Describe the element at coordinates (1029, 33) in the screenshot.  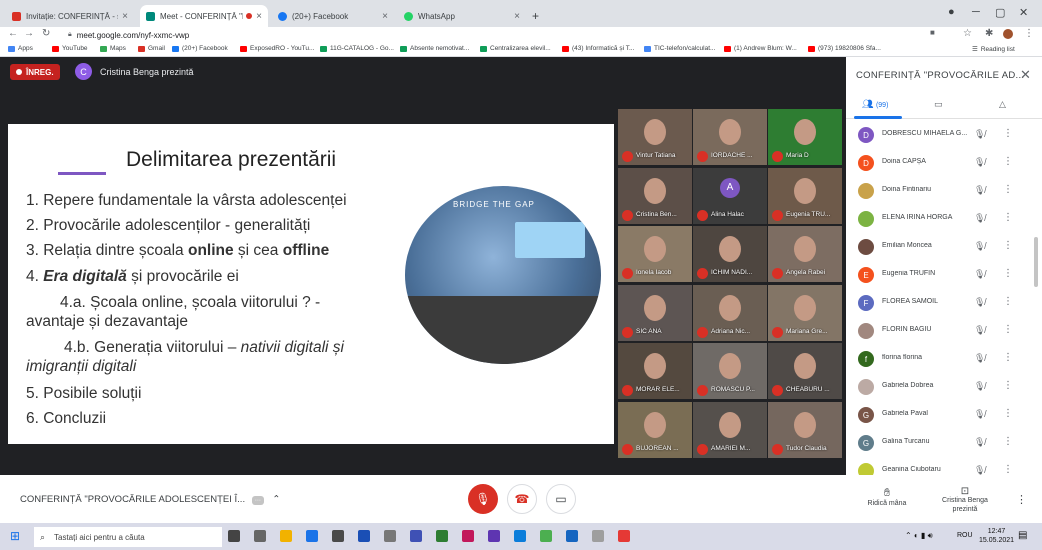
I see `menu-icon: ⋮` at that location.